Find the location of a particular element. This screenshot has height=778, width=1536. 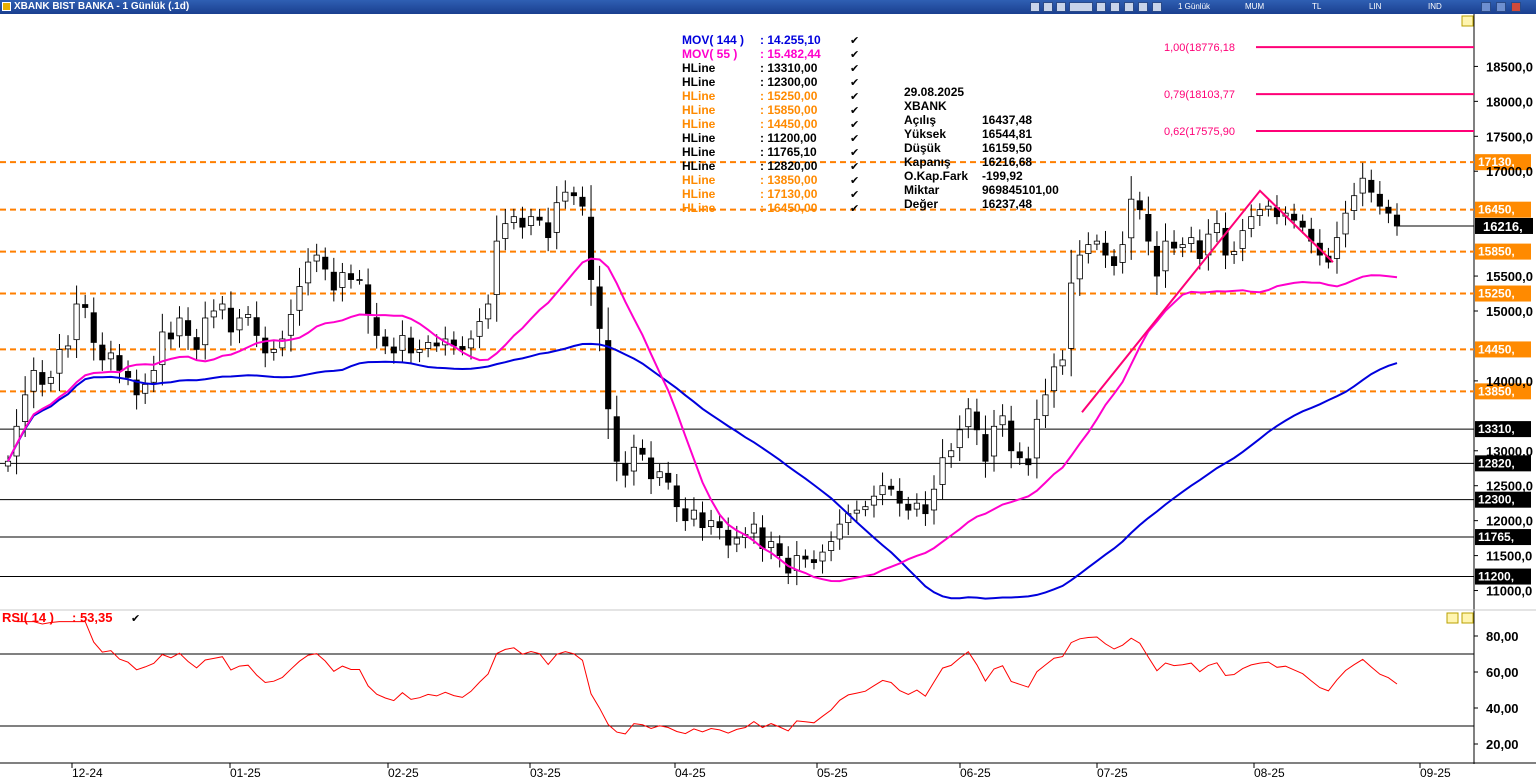

legend-hline-value: : 14450,00 is located at coordinates (789, 124).